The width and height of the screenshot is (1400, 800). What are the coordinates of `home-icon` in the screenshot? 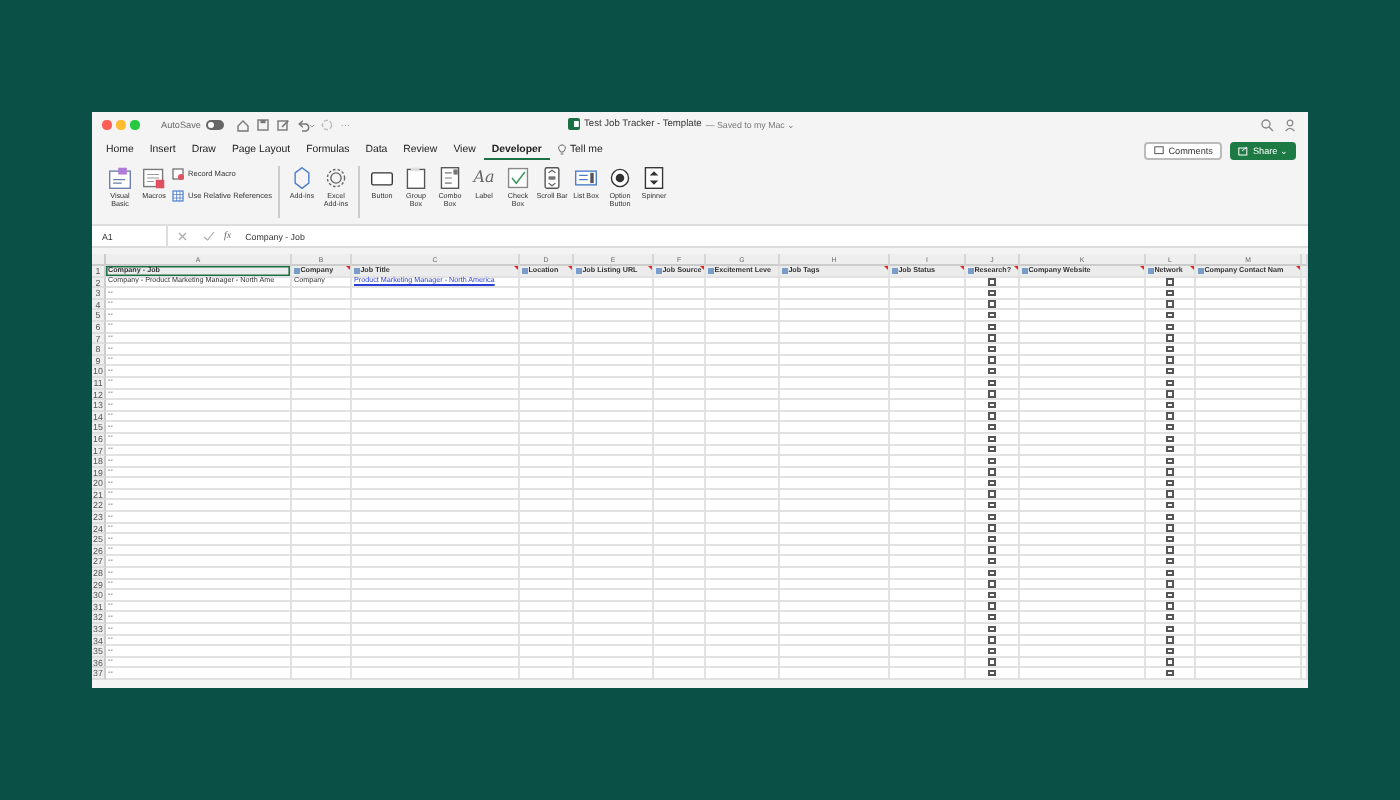 It's located at (243, 125).